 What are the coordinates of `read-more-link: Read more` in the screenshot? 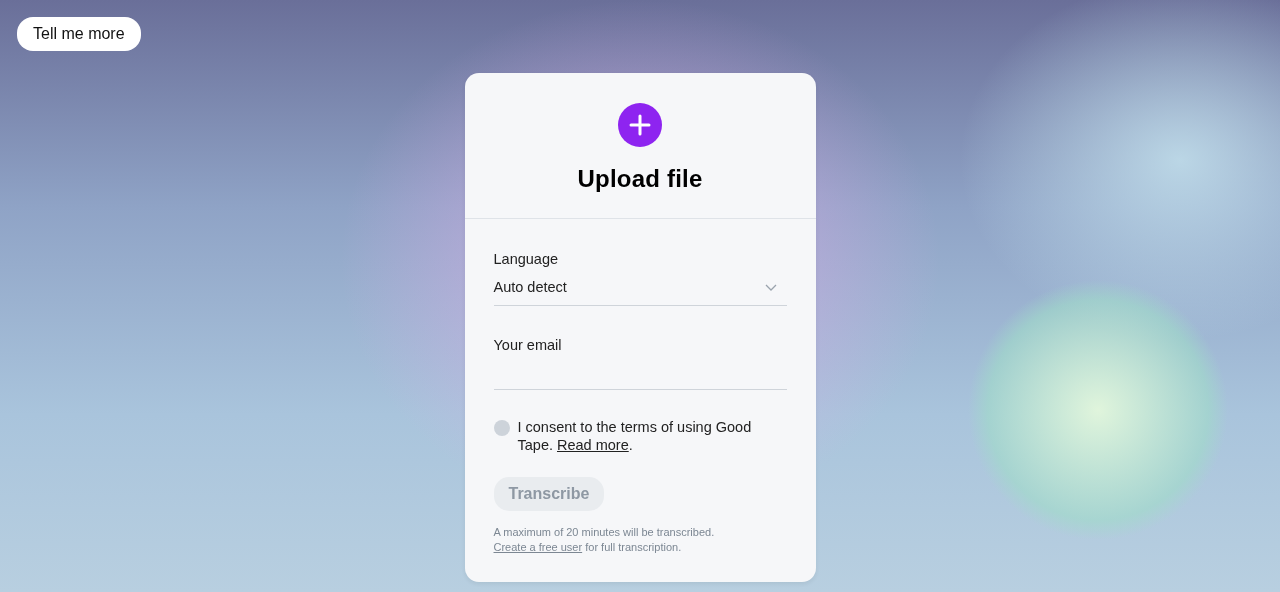 It's located at (593, 445).